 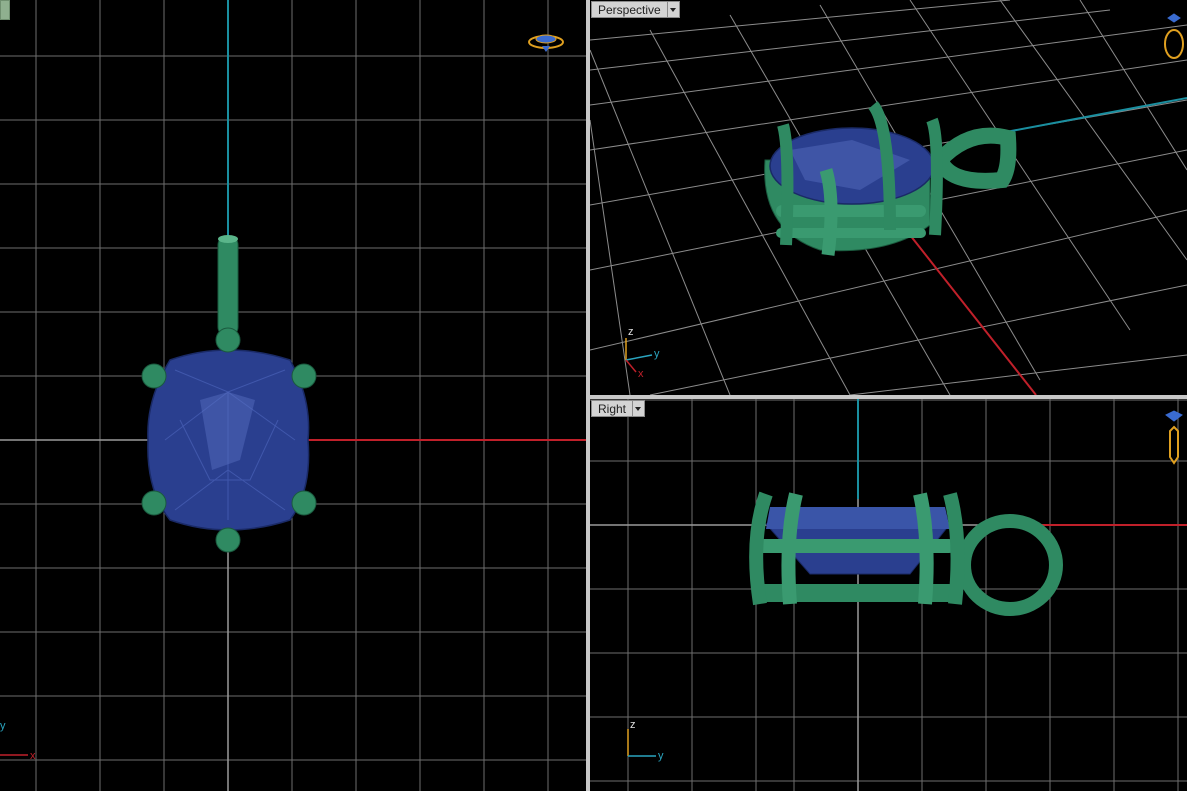 I want to click on pendant-top-view, so click(x=229, y=394).